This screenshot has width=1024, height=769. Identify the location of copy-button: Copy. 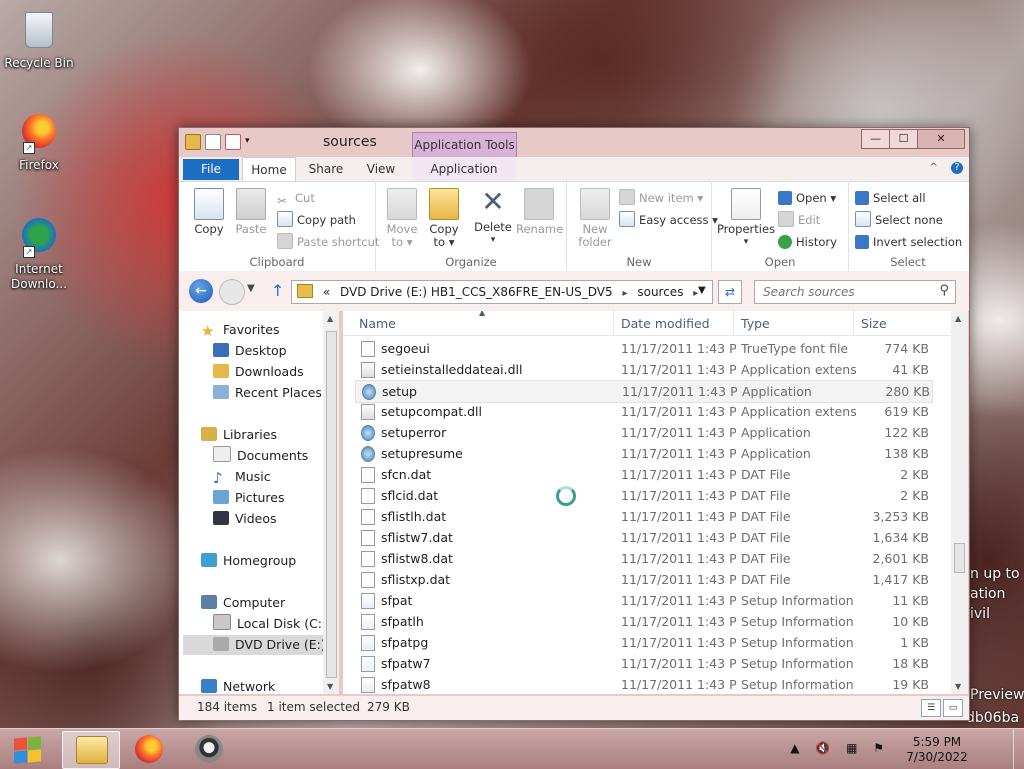
(209, 212).